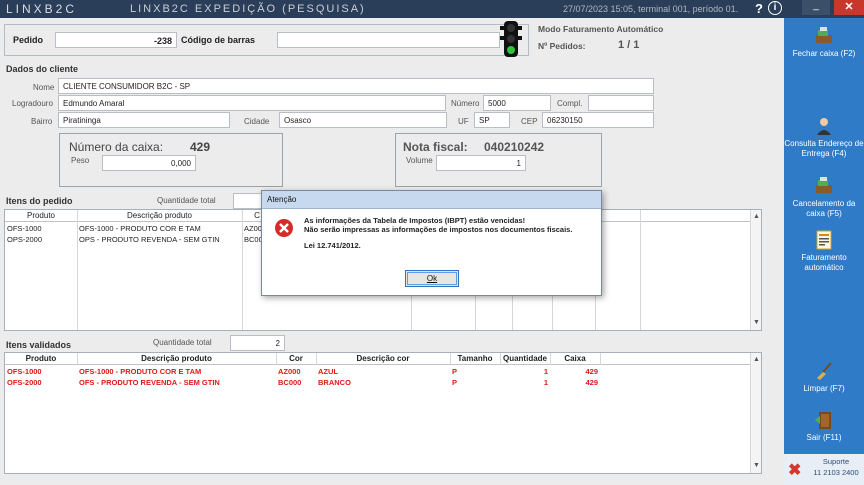 The height and width of the screenshot is (485, 864). I want to click on volume-label: Volume, so click(419, 160).